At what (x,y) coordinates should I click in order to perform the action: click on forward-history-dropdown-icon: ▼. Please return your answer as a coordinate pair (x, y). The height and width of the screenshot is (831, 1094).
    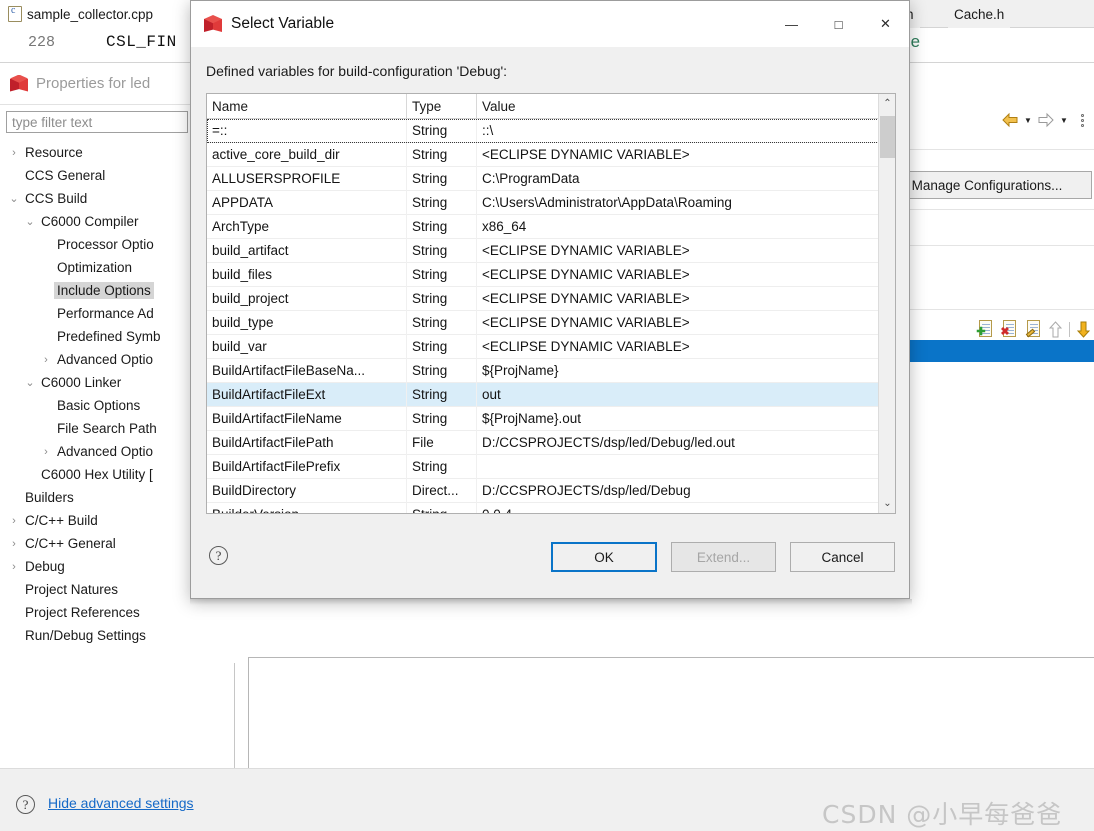
    Looking at the image, I should click on (1064, 120).